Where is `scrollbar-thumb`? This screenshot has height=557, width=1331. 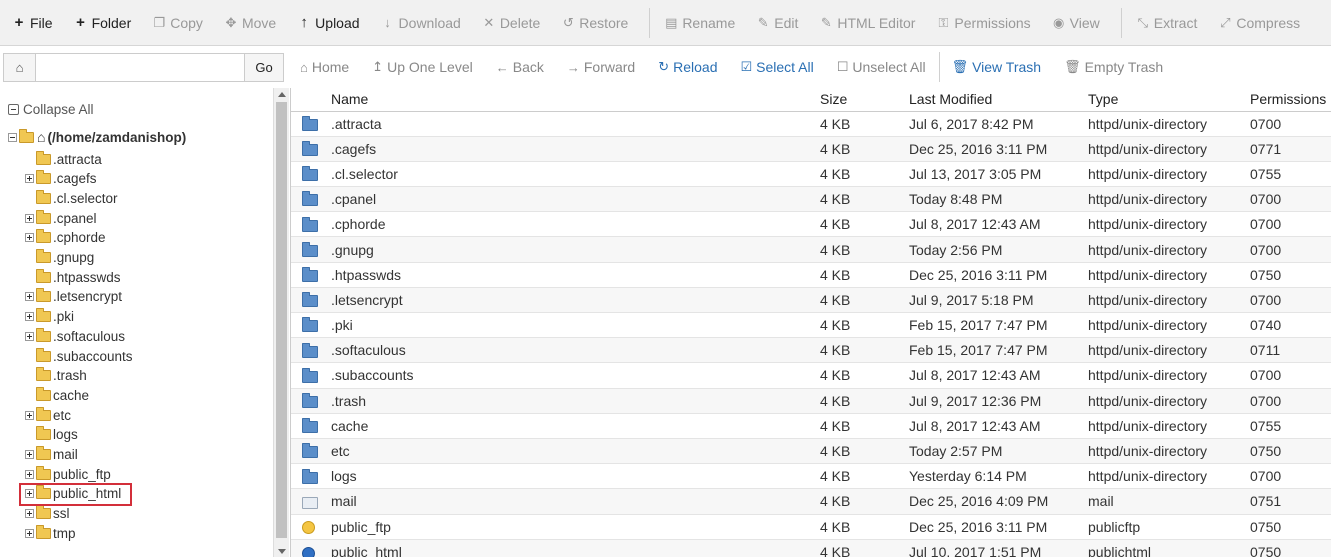 scrollbar-thumb is located at coordinates (281, 320).